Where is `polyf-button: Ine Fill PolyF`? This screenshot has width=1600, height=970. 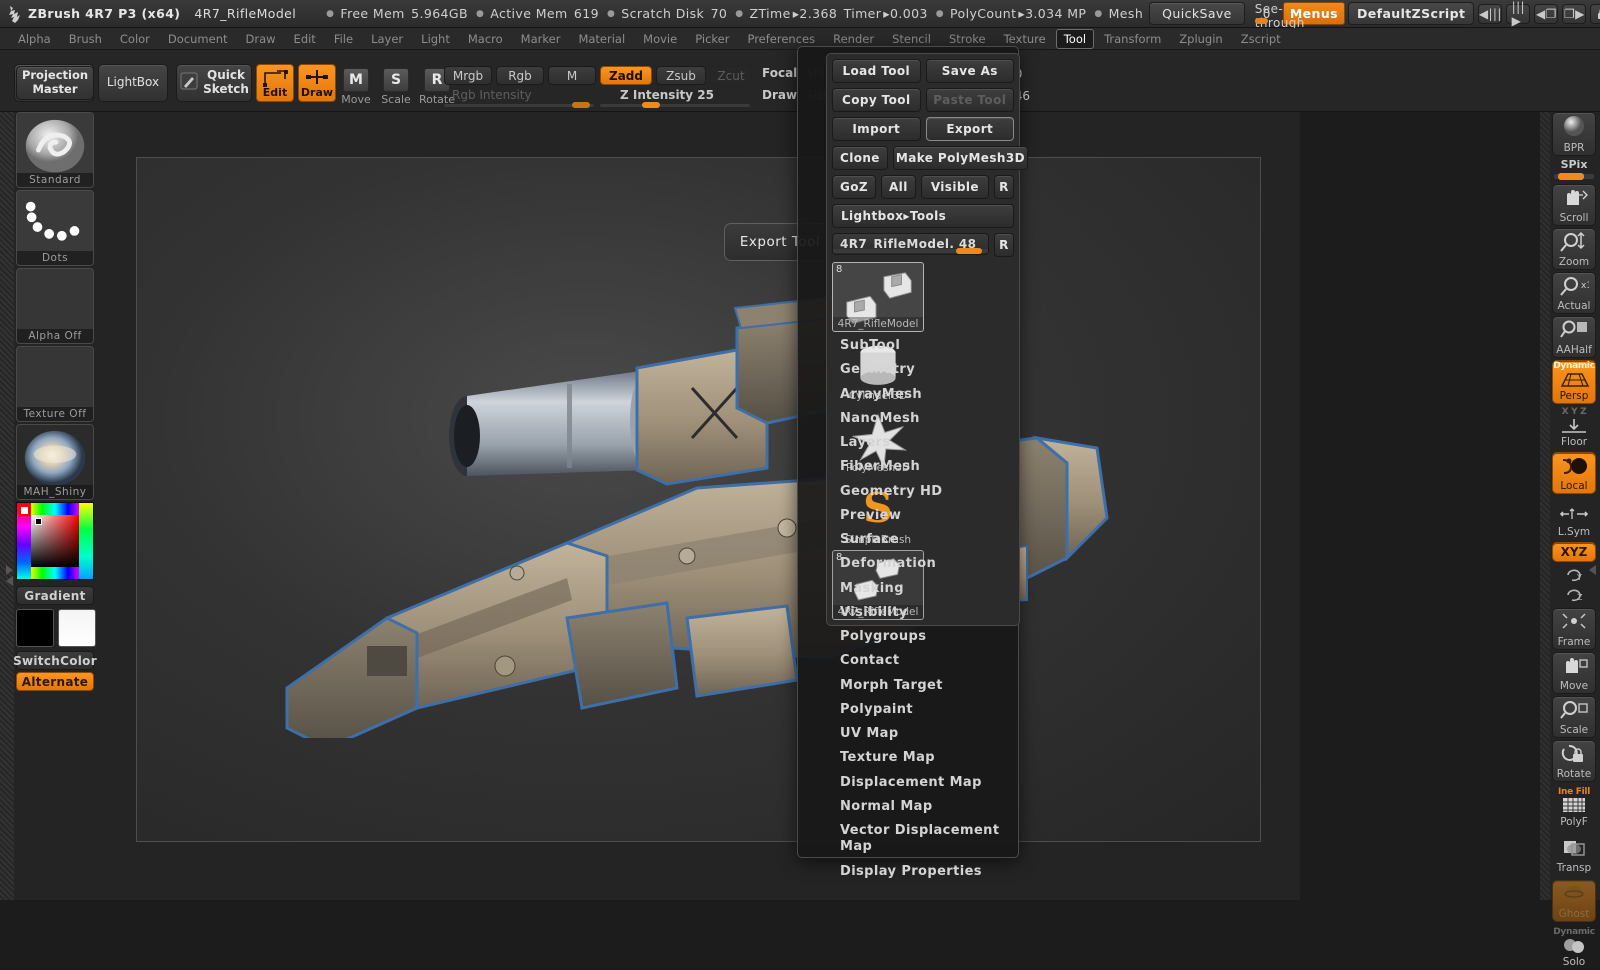
polyf-button: Ine Fill PolyF is located at coordinates (1574, 808).